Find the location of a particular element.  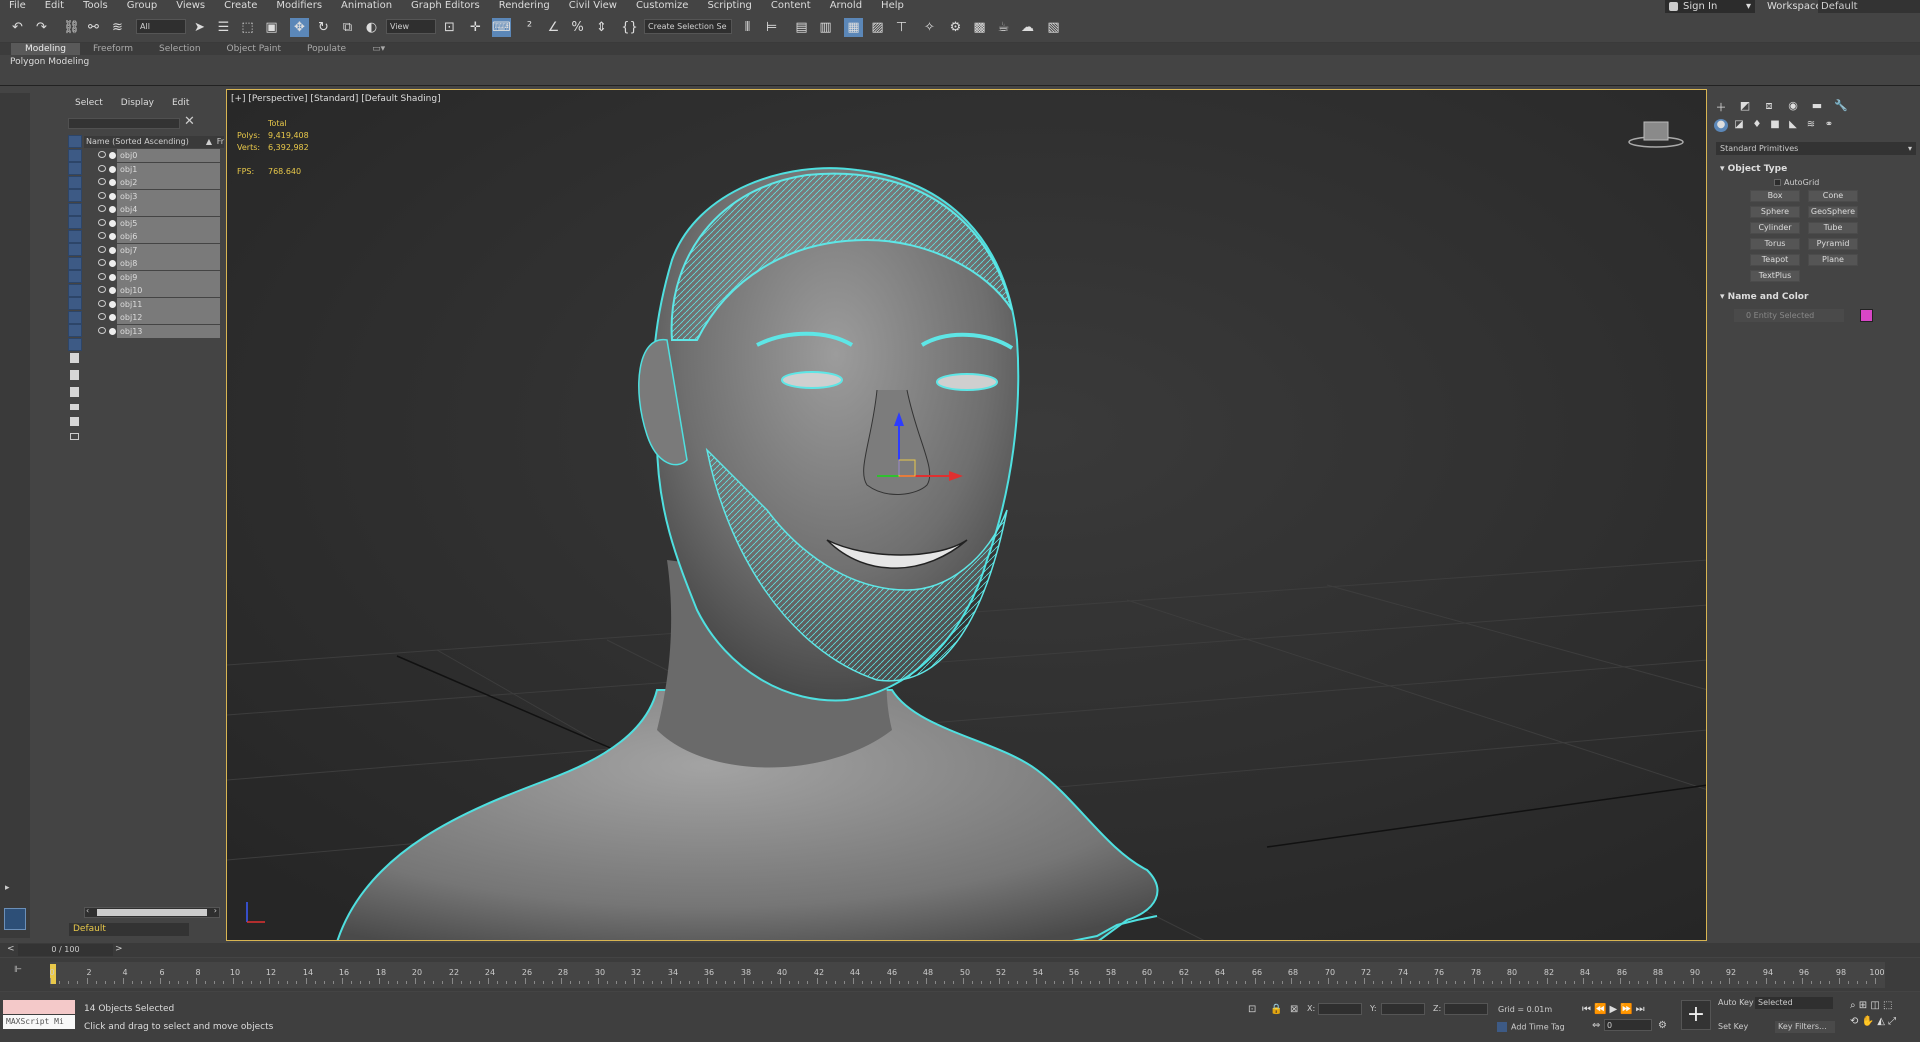

field-of-view-icon: ◭ is located at coordinates (1881, 1021).